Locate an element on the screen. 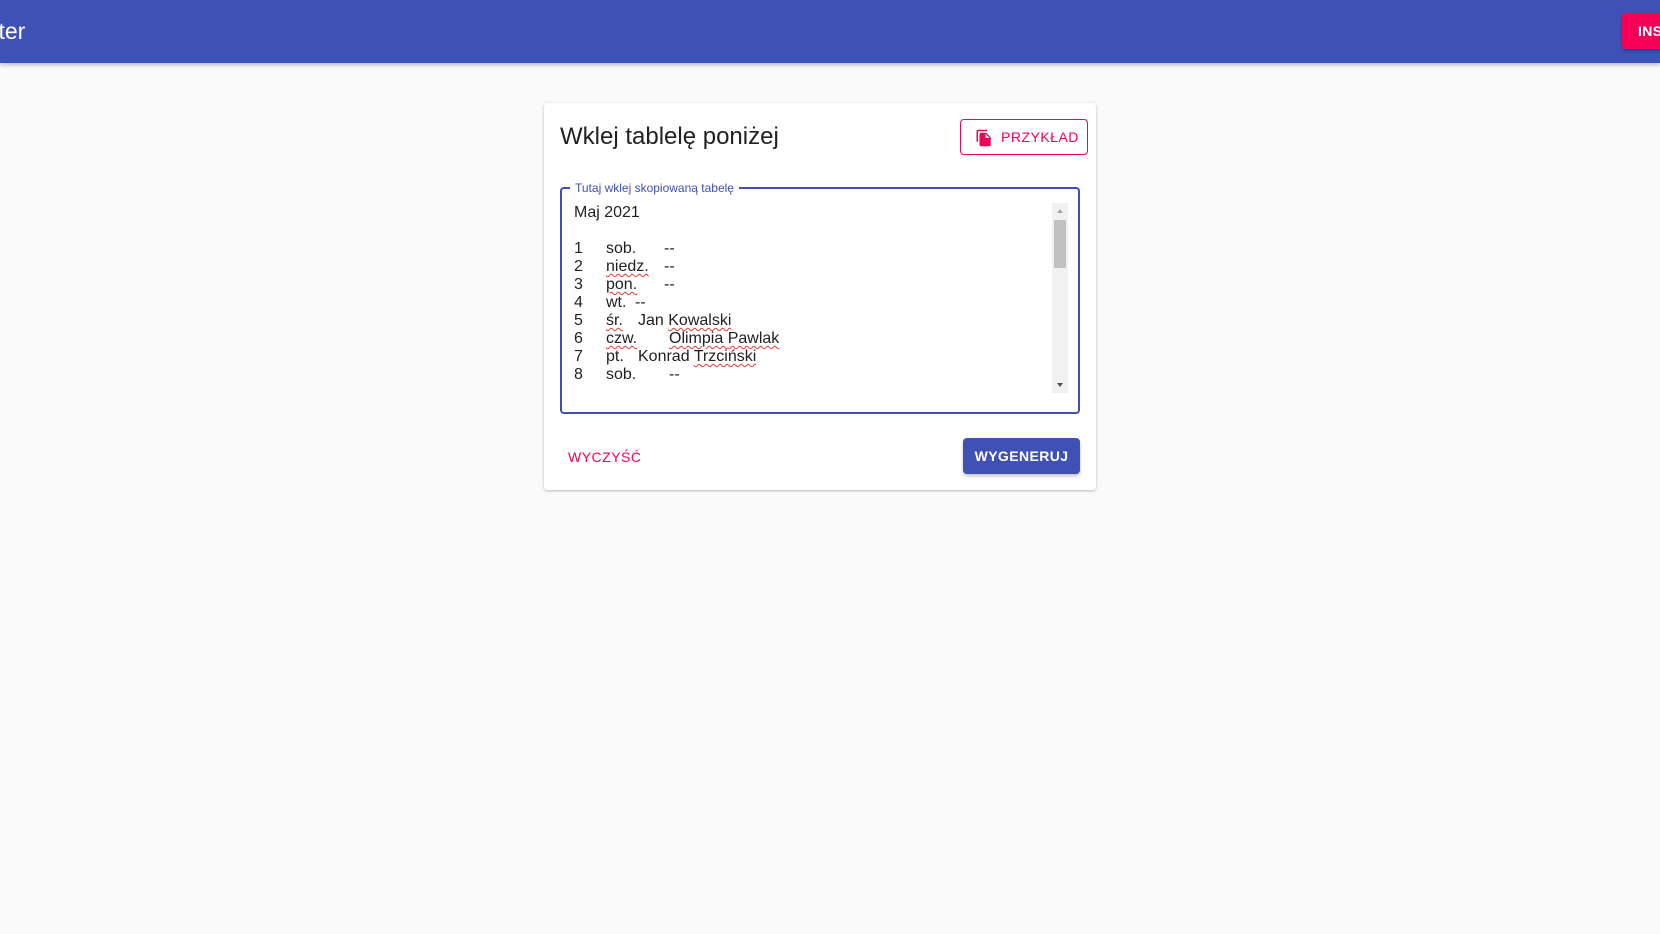  row-person-text: Jan Kowalski is located at coordinates (685, 320).